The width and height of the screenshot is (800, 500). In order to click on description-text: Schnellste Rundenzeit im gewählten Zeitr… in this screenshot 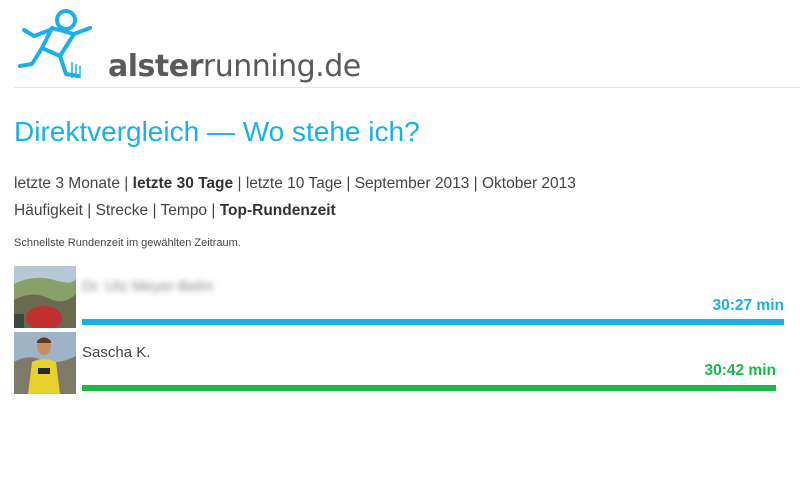, I will do `click(127, 243)`.